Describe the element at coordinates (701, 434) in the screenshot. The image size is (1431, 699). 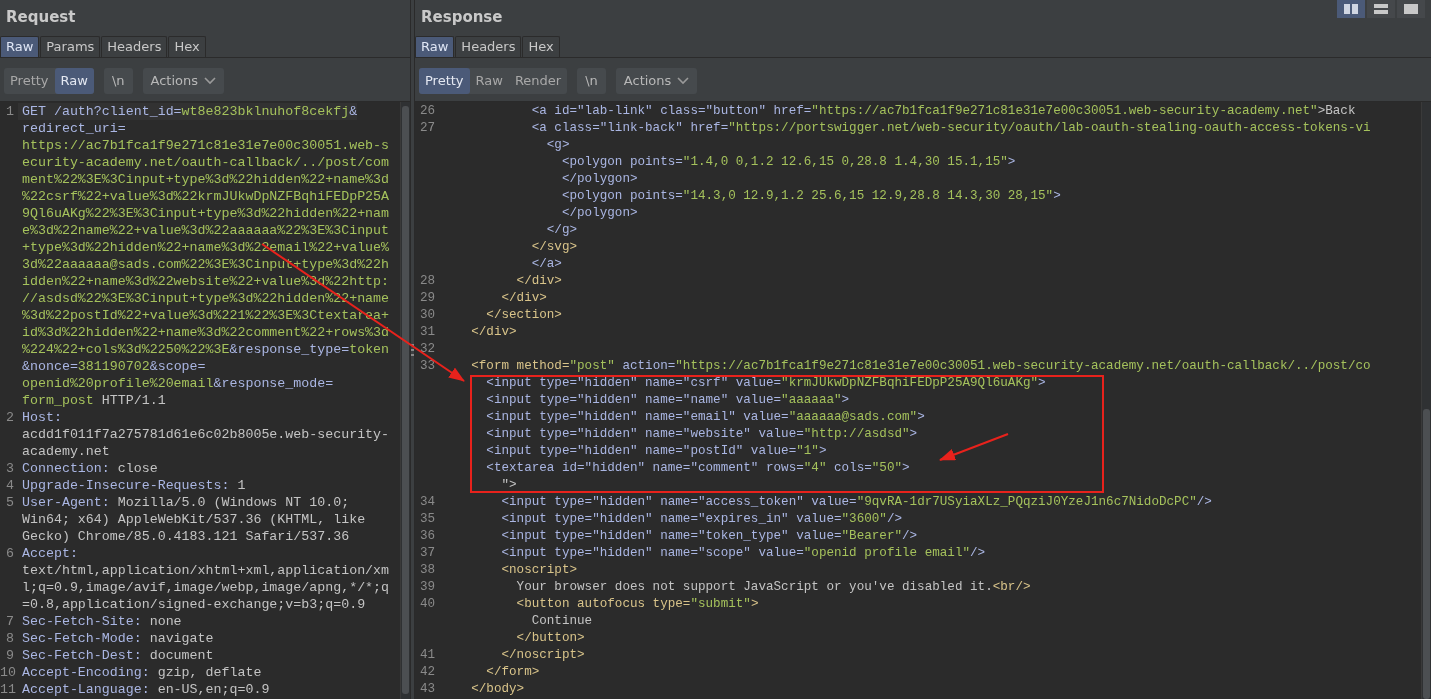
I see `code-text: <input type="hidden" name="website" value="http://asdsd">` at that location.